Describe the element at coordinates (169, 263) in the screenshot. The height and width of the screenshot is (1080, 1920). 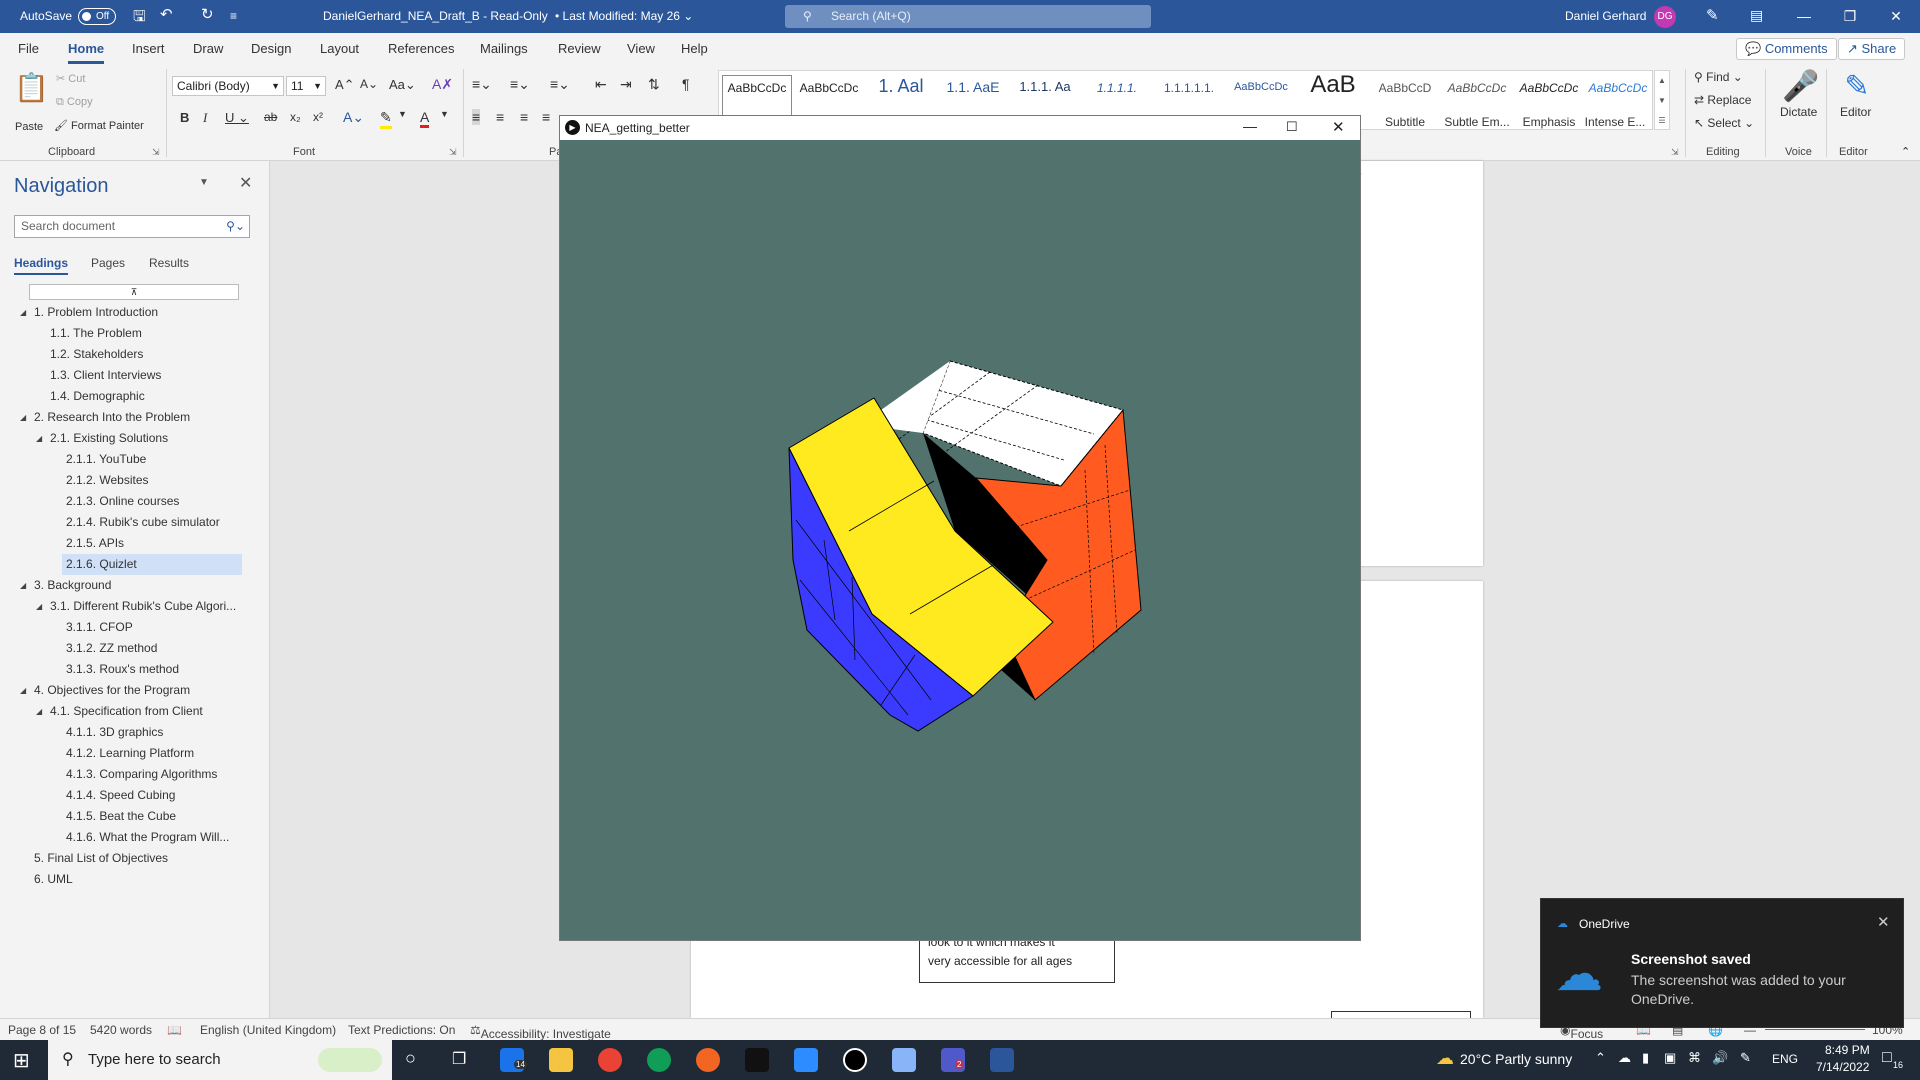
I see `tab-results: Results` at that location.